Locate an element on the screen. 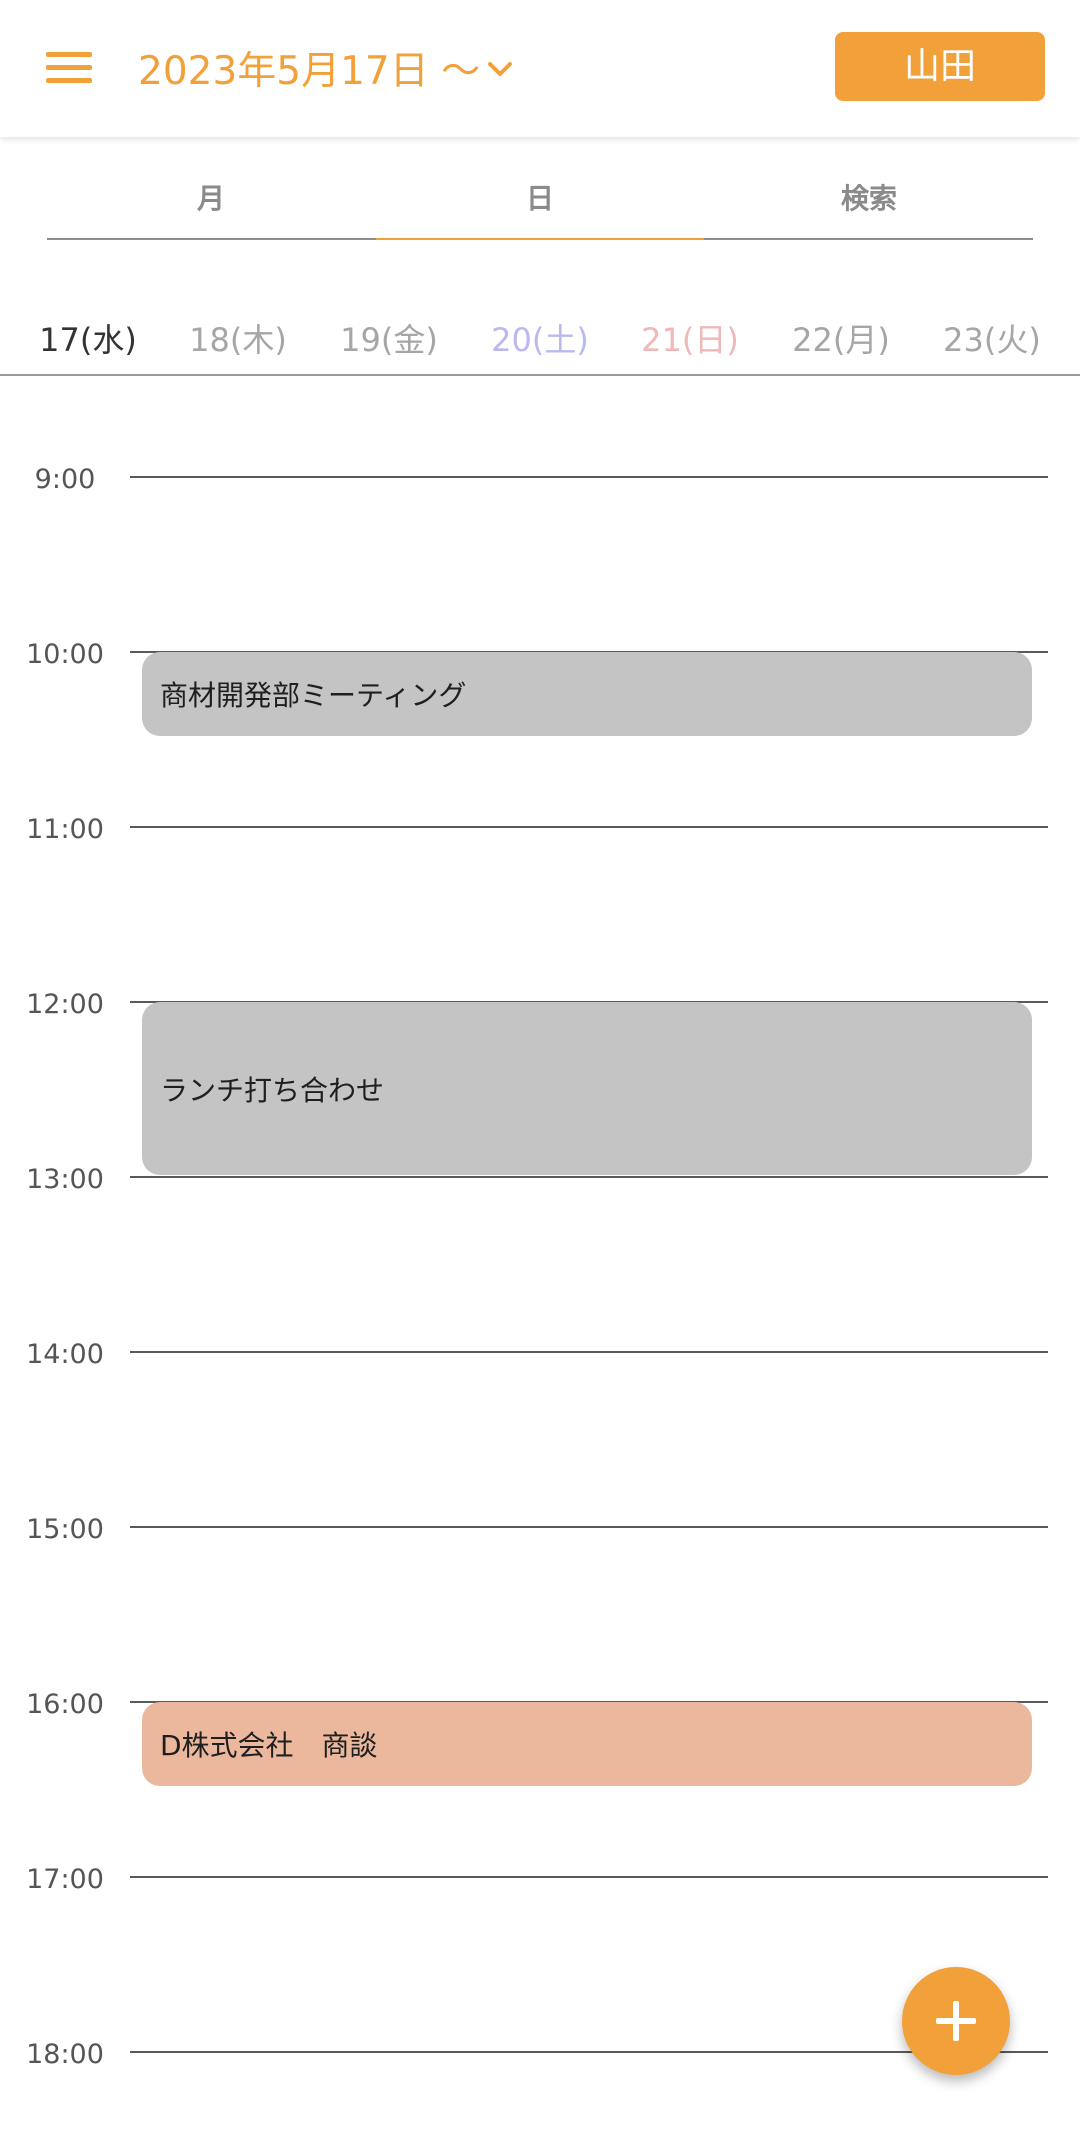 This screenshot has width=1080, height=2146. event-block: D株式会社 商談 is located at coordinates (587, 1744).